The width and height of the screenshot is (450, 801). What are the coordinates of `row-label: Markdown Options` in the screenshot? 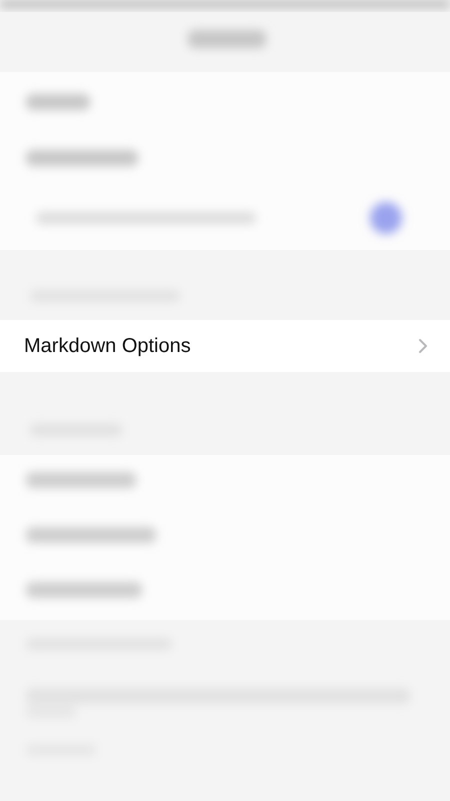 It's located at (107, 346).